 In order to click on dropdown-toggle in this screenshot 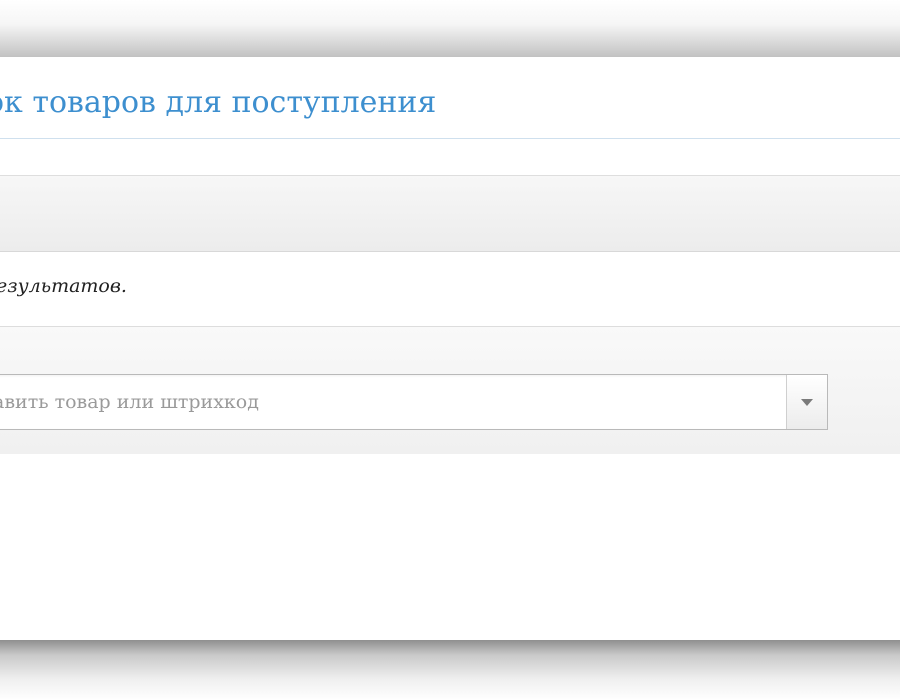, I will do `click(806, 402)`.